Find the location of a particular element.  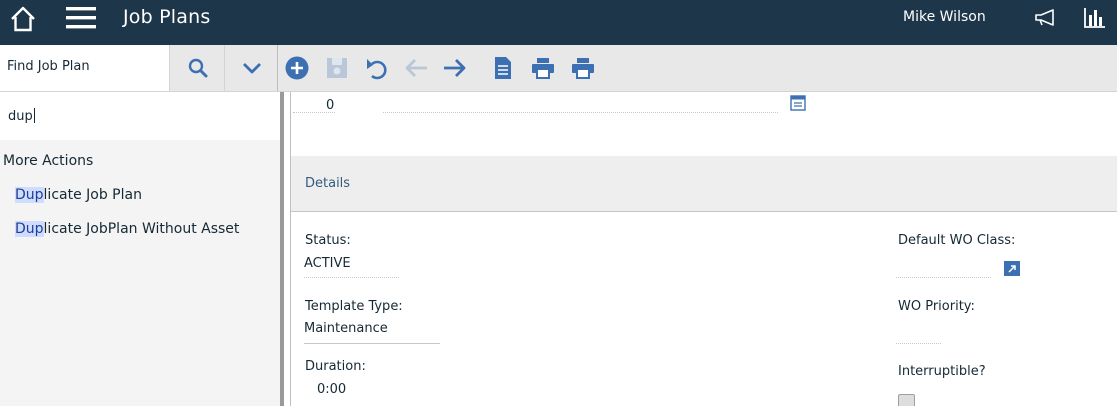

menu-icon is located at coordinates (81, 18).